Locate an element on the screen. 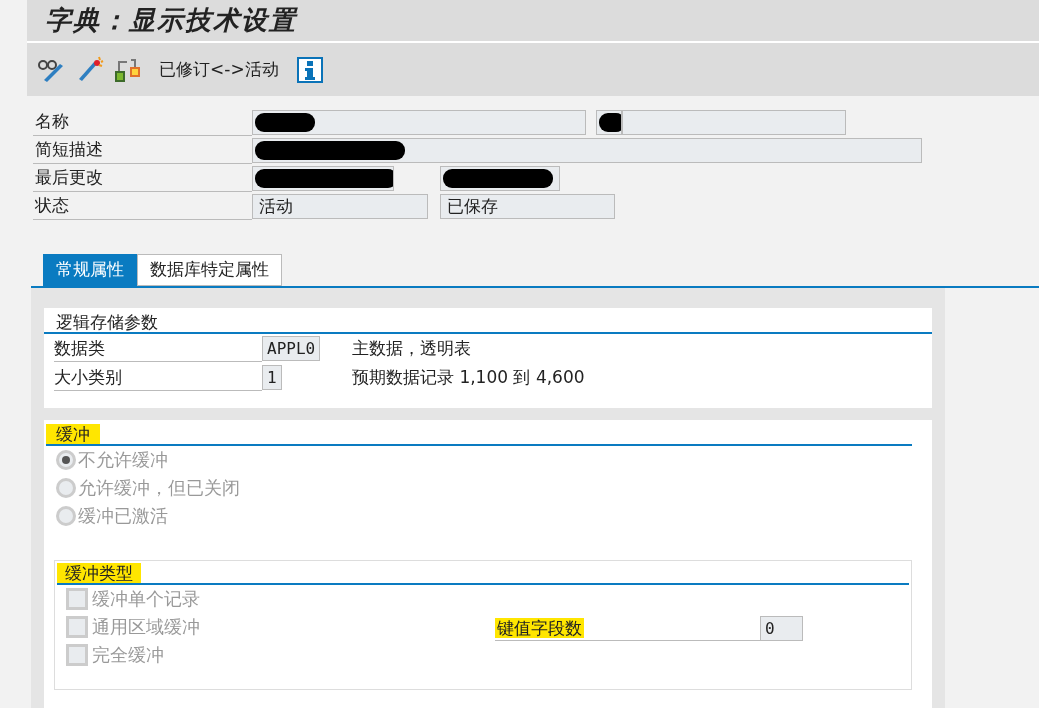 Image resolution: width=1039 pixels, height=708 pixels. text-field: 0 is located at coordinates (781, 628).